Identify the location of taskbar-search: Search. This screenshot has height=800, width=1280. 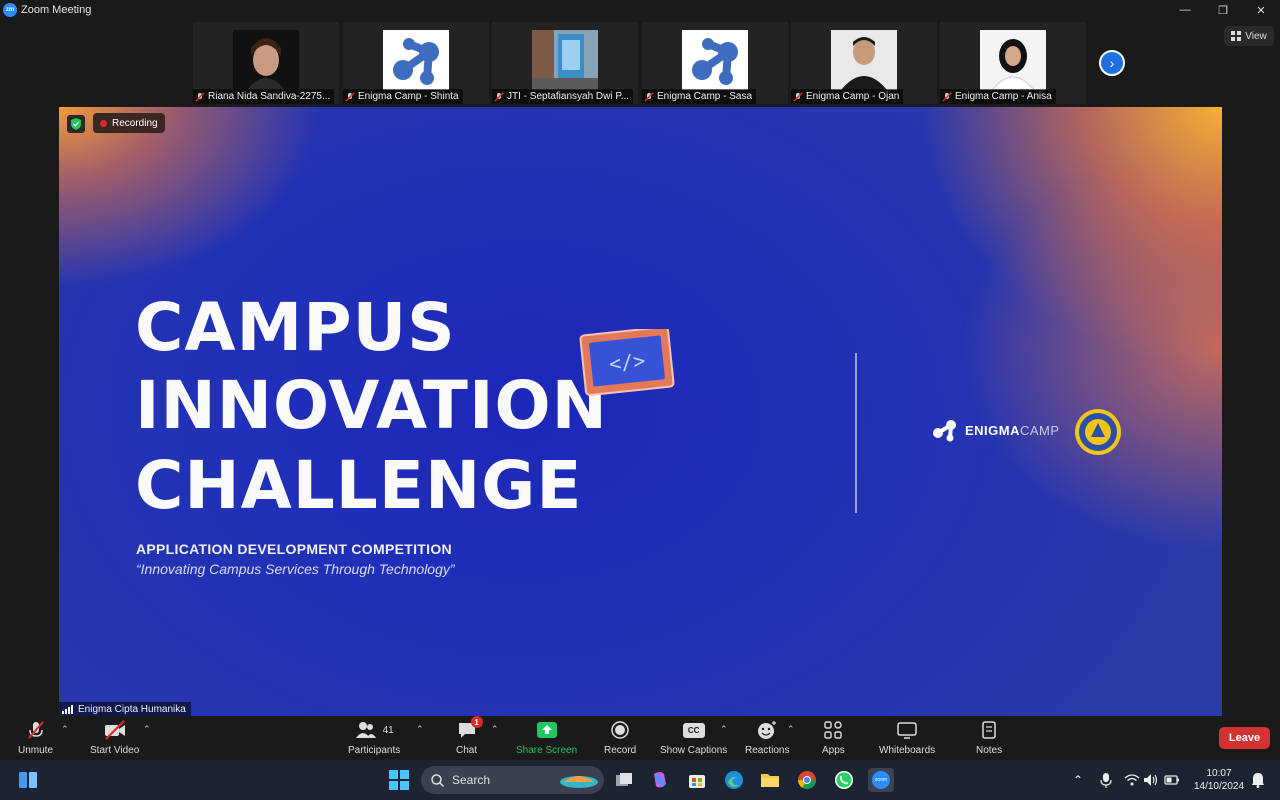
(512, 780).